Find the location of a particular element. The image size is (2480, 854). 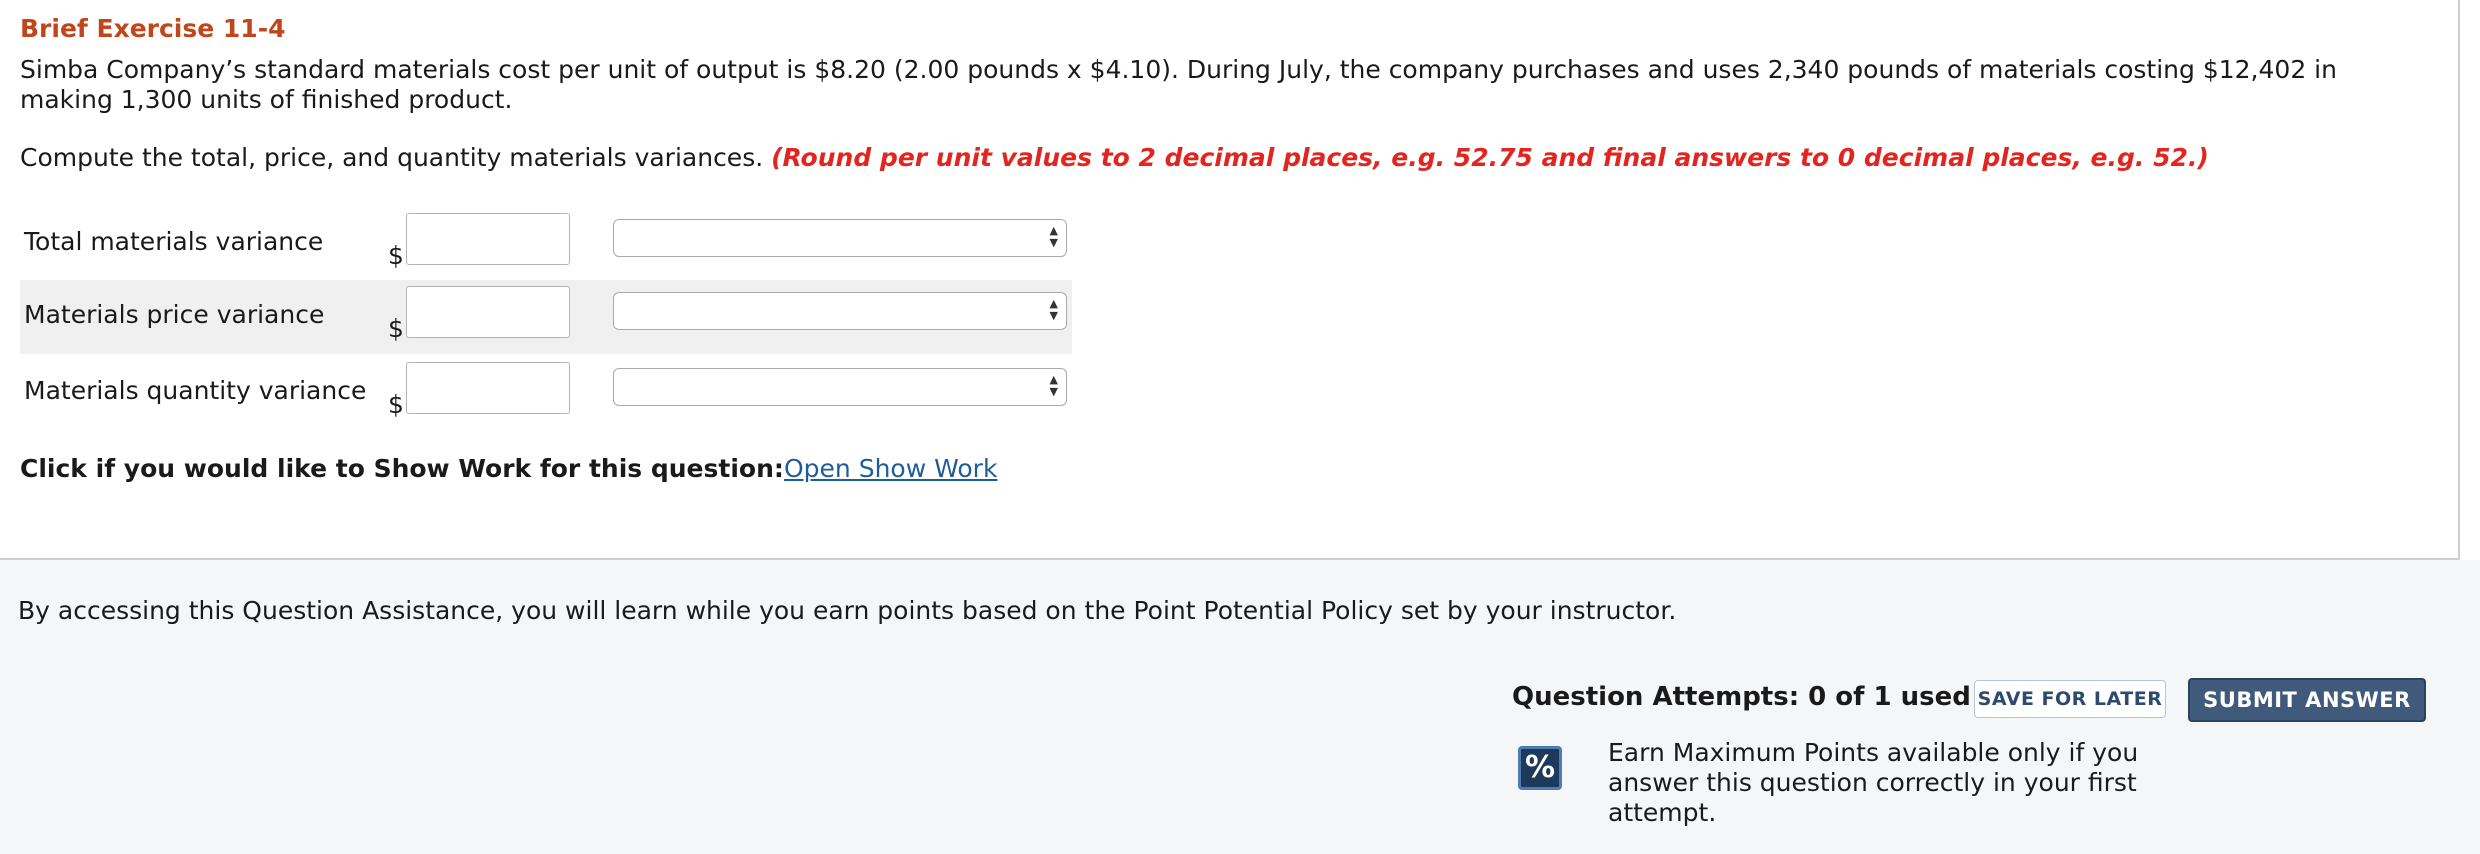

quantity-variance-type-select: ▲ ▼ is located at coordinates (840, 387).